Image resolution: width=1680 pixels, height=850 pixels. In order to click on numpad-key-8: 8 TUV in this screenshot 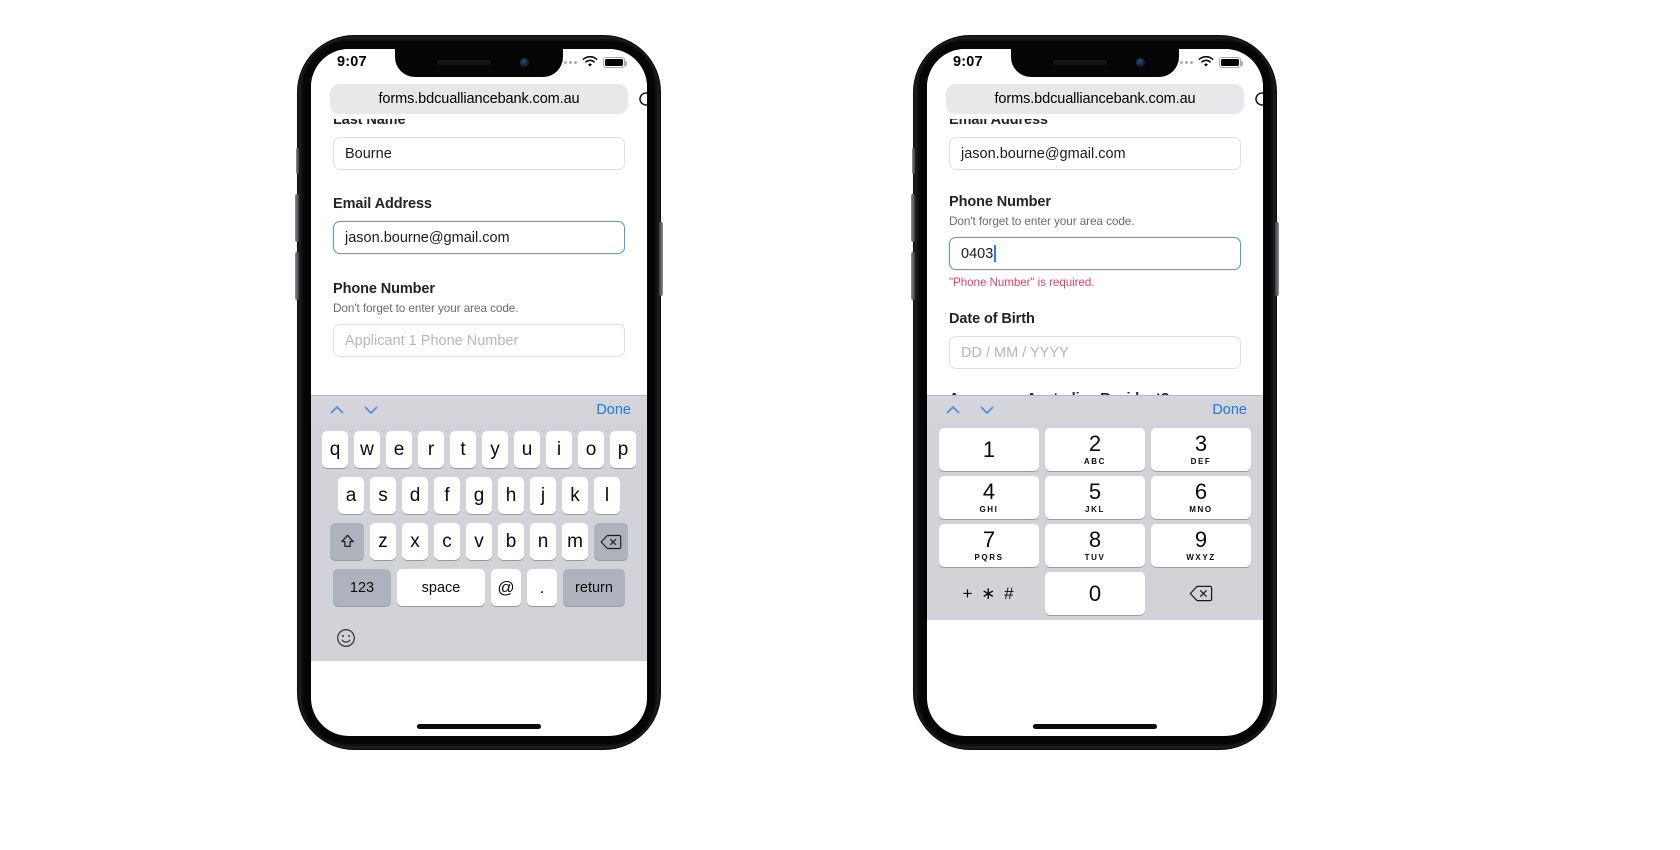, I will do `click(1095, 545)`.